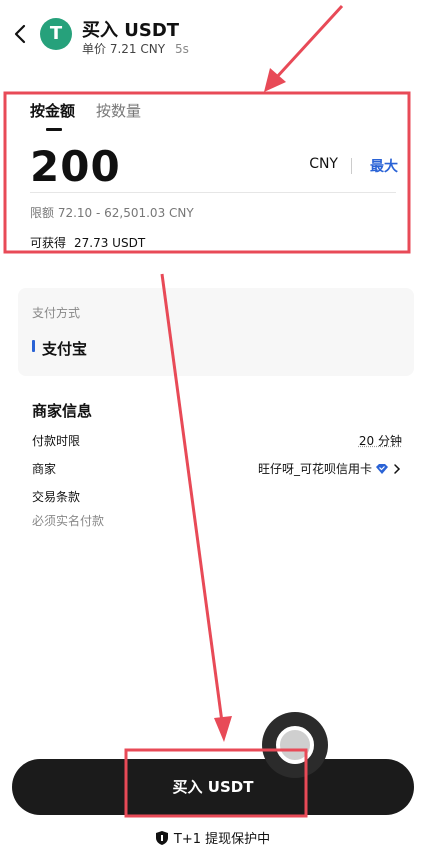  Describe the element at coordinates (213, 787) in the screenshot. I see `buy-usdt-button: 买入 USDT` at that location.